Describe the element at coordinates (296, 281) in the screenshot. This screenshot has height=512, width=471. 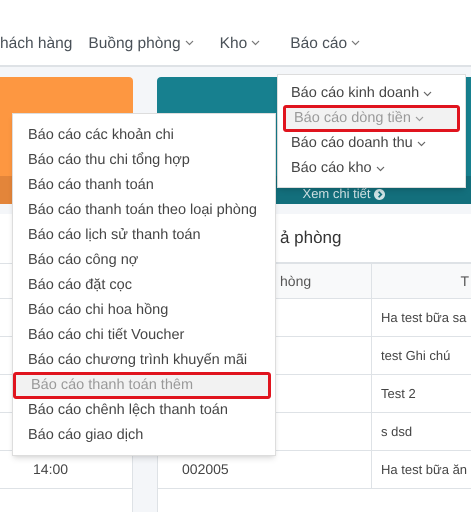
I see `column-header: hòng` at that location.